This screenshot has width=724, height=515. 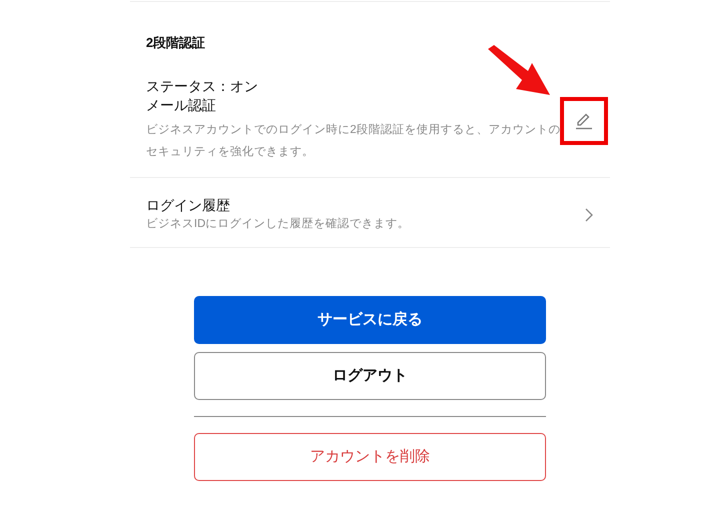 What do you see at coordinates (181, 105) in the screenshot?
I see `method-text: メール認証` at bounding box center [181, 105].